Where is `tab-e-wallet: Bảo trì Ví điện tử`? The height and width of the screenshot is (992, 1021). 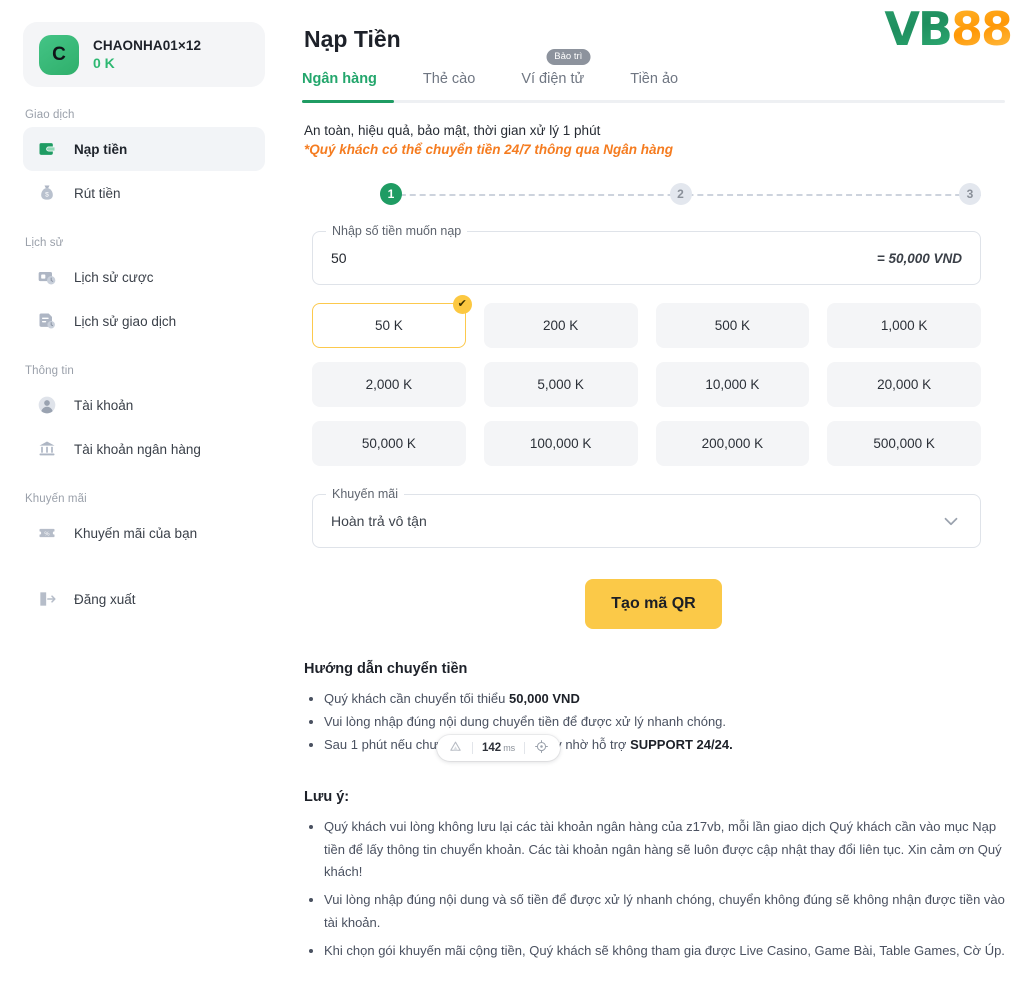
tab-e-wallet: Bảo trì Ví điện tử is located at coordinates (564, 74).